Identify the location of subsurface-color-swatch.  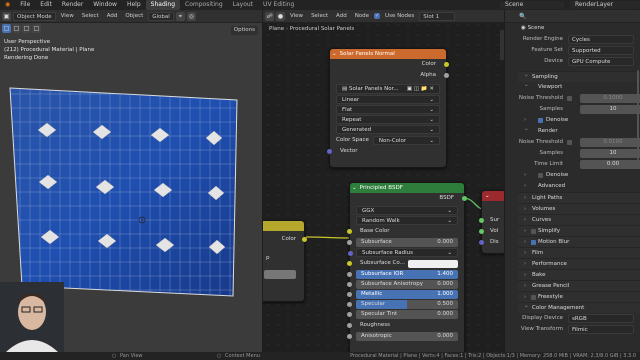
(432, 263).